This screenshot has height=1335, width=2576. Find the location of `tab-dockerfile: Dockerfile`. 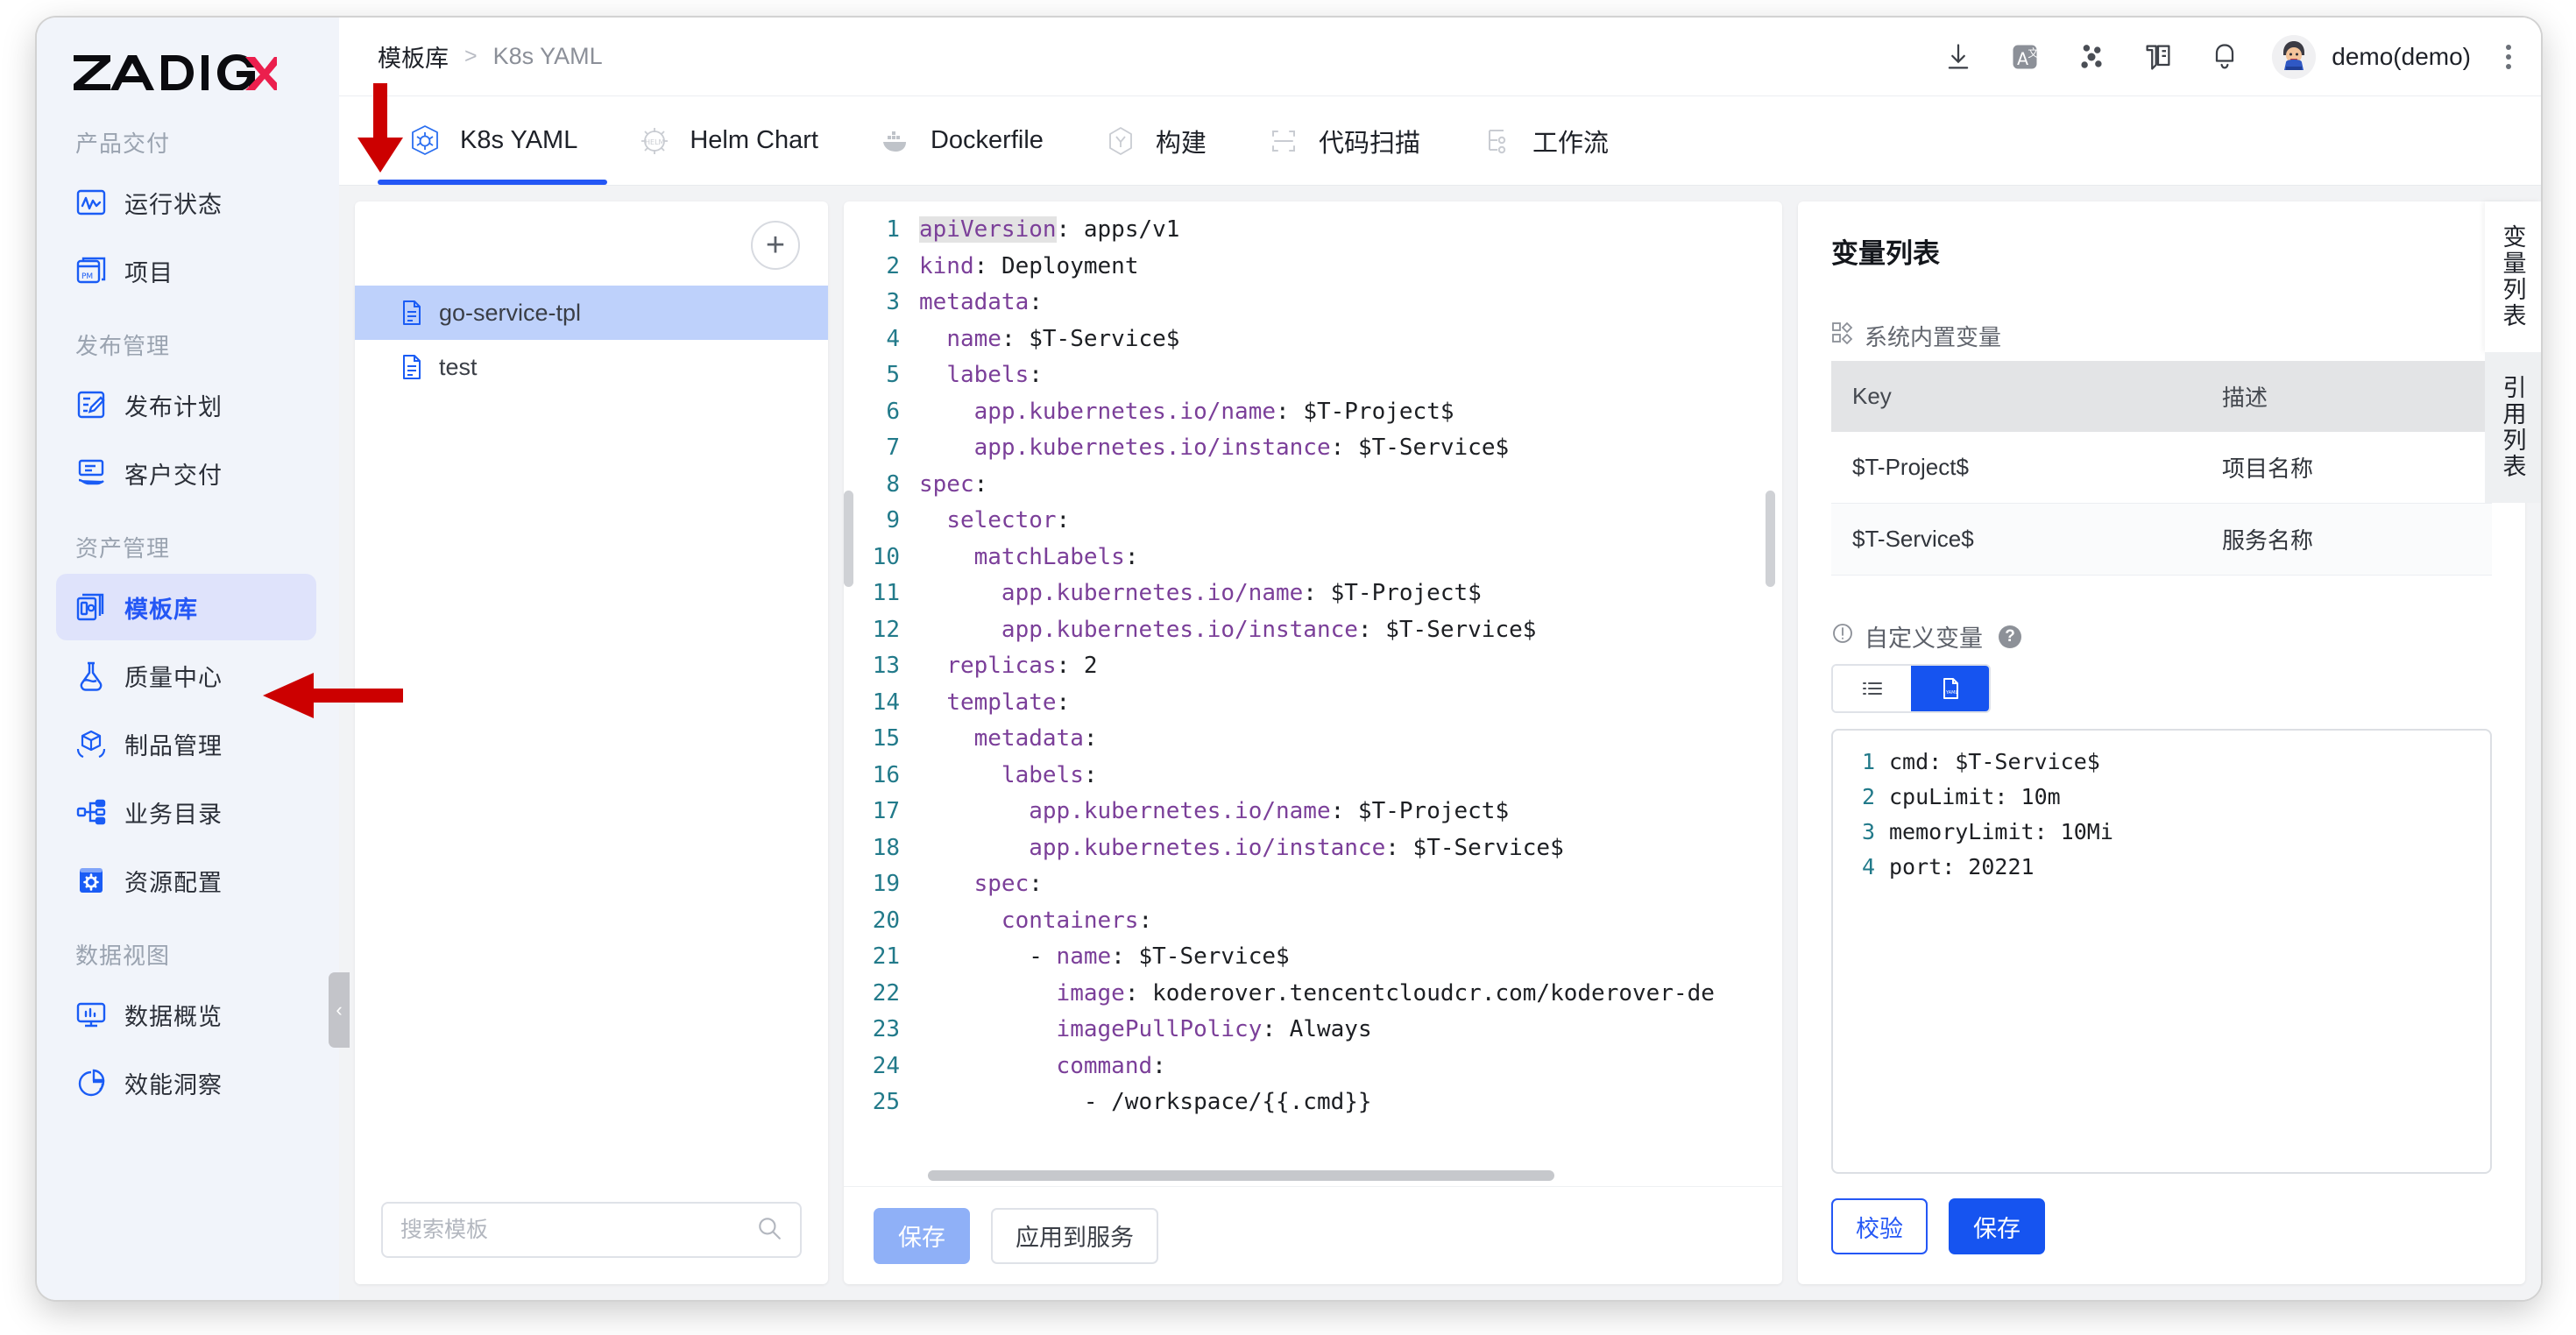

tab-dockerfile: Dockerfile is located at coordinates (960, 140).